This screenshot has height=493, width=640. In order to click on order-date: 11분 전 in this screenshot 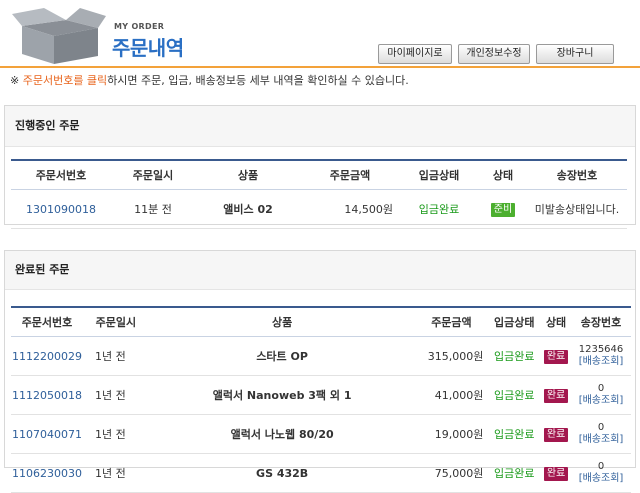, I will do `click(153, 209)`.